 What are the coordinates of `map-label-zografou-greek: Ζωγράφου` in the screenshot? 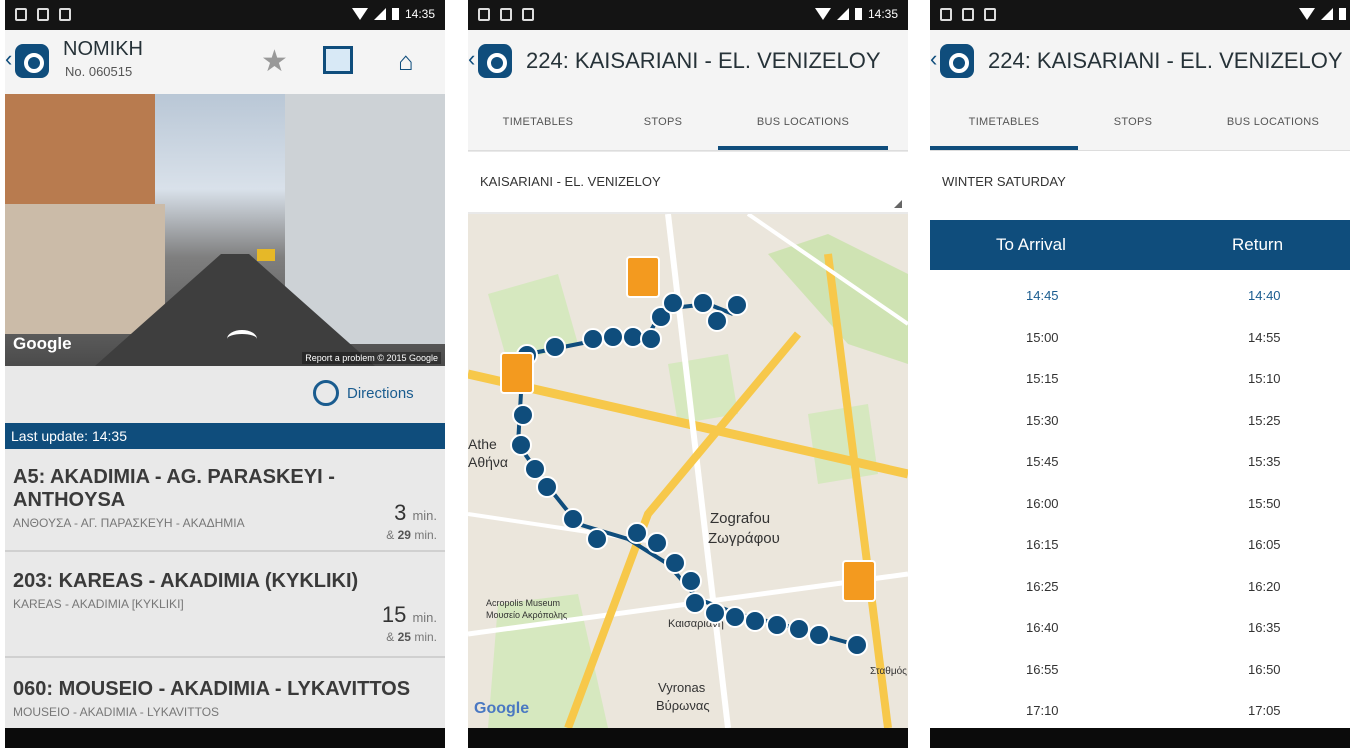 It's located at (744, 538).